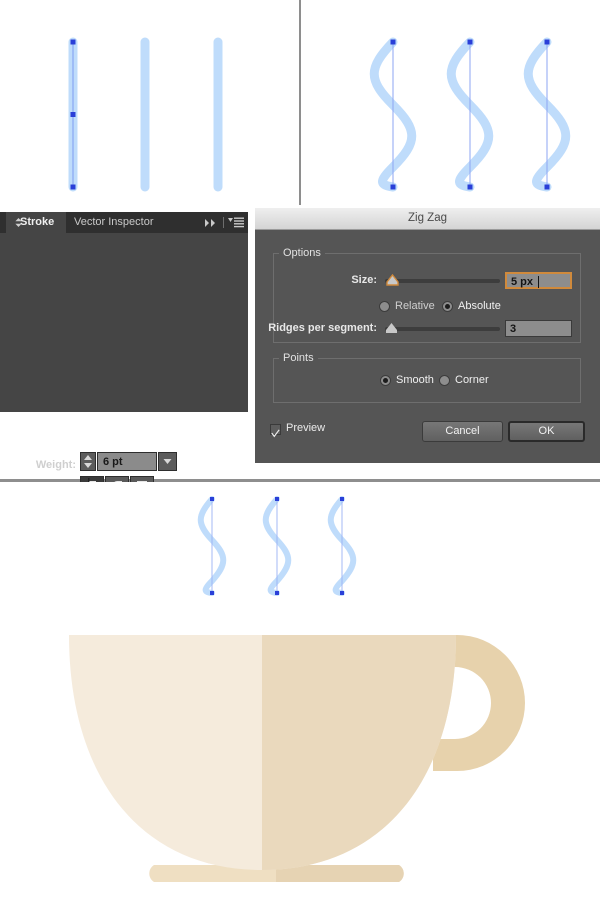  I want to click on ridges-label: Ridges per segment:, so click(322, 328).